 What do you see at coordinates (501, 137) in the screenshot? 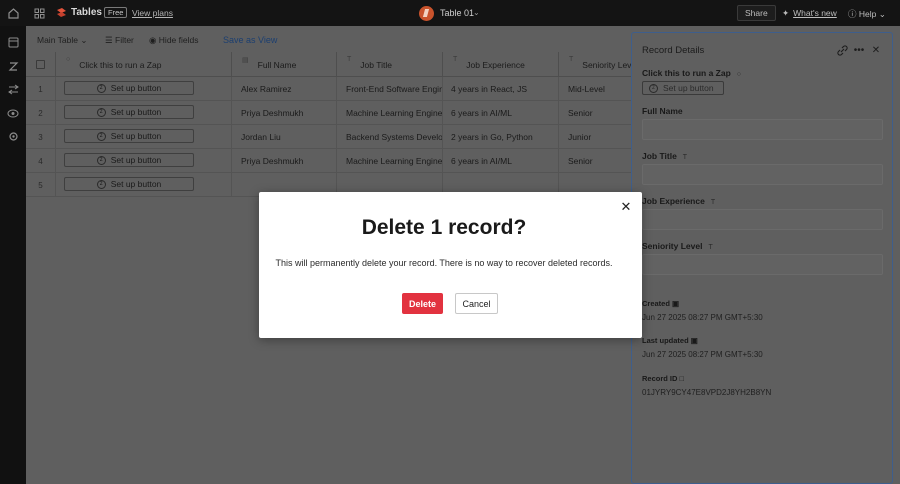
I see `job-experience-cell: 2 years in Go, Python` at bounding box center [501, 137].